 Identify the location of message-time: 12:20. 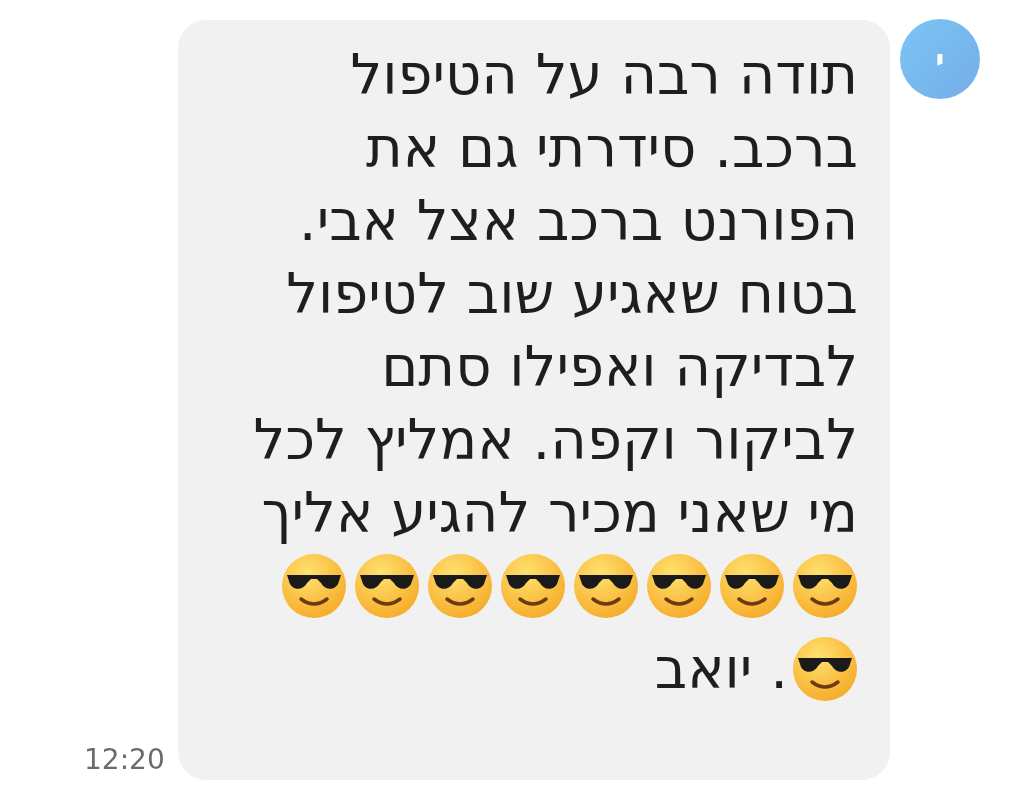
(124, 760).